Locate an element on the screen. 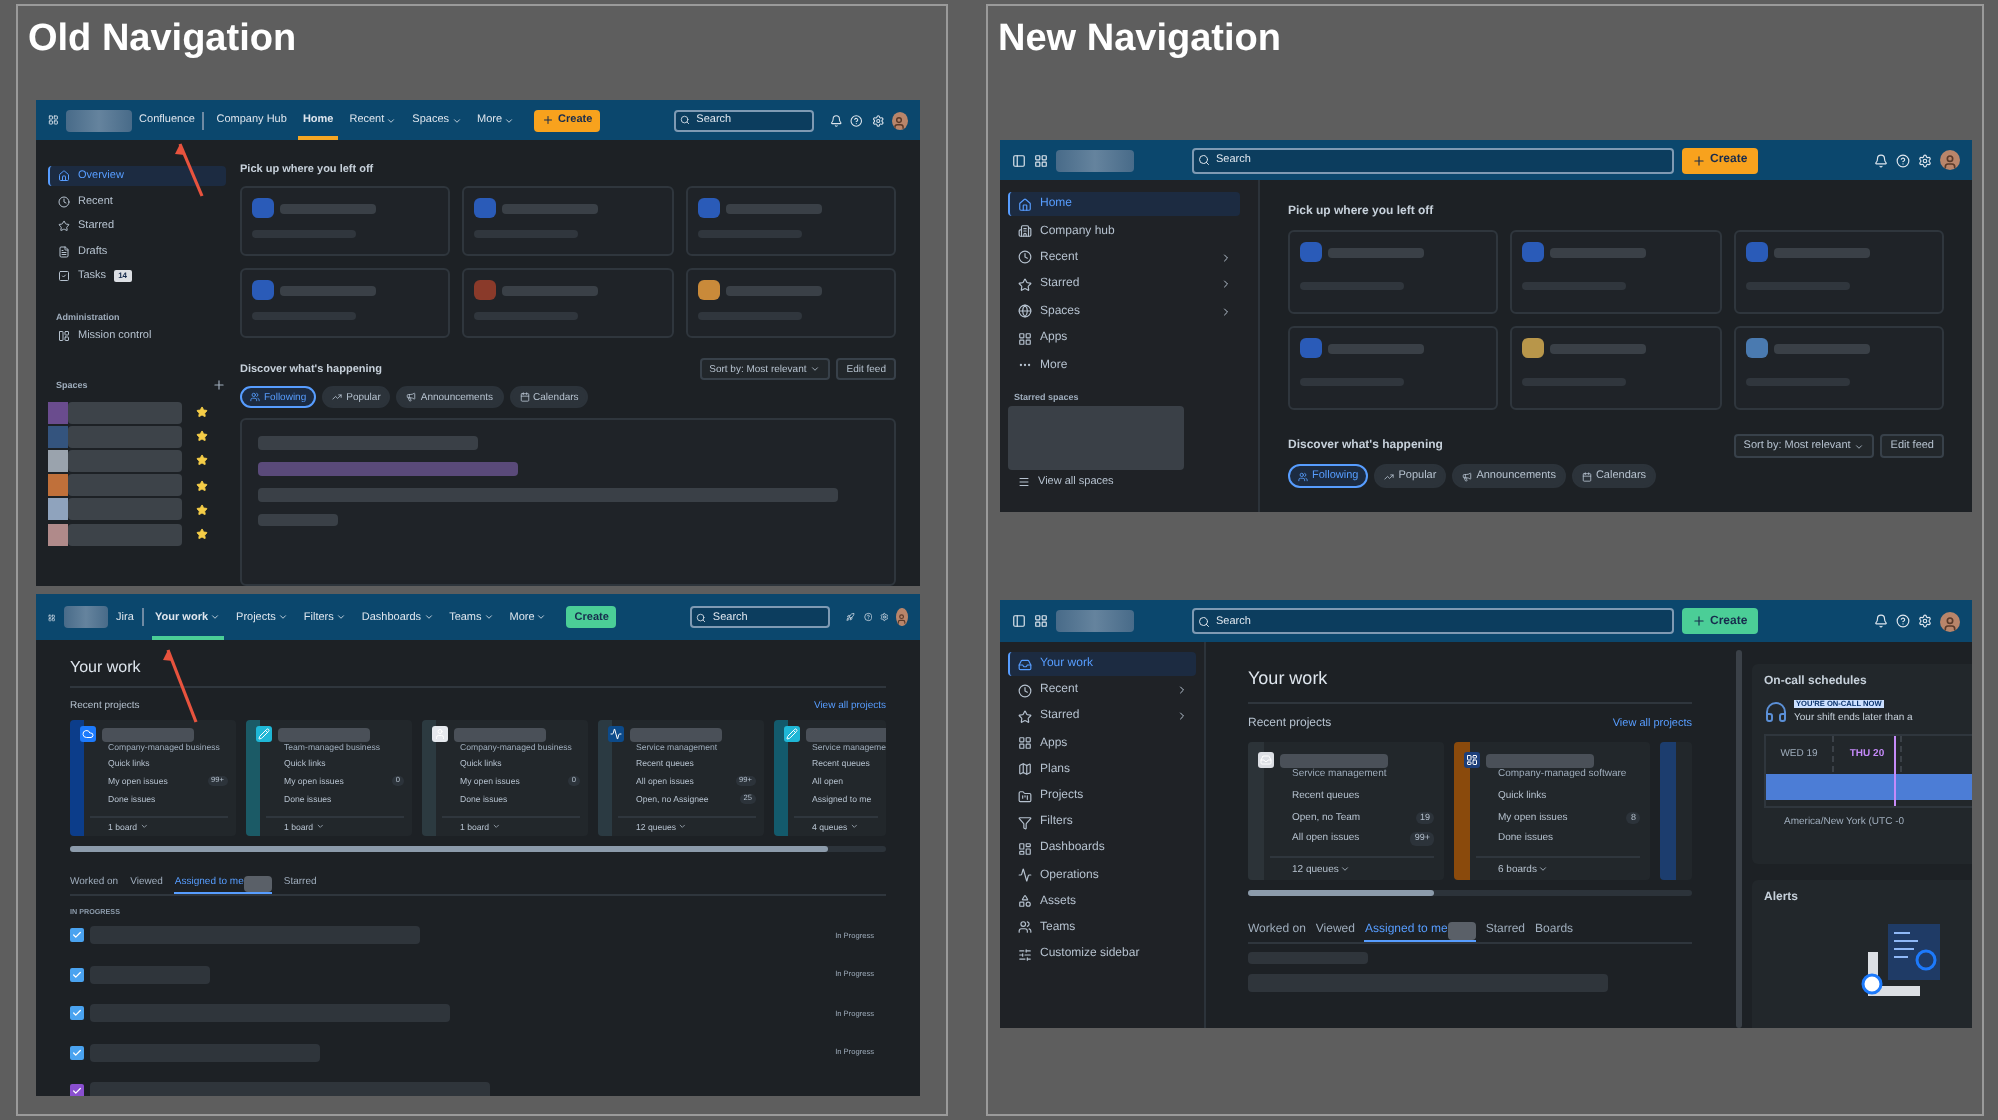  page-title: Your work is located at coordinates (1289, 678).